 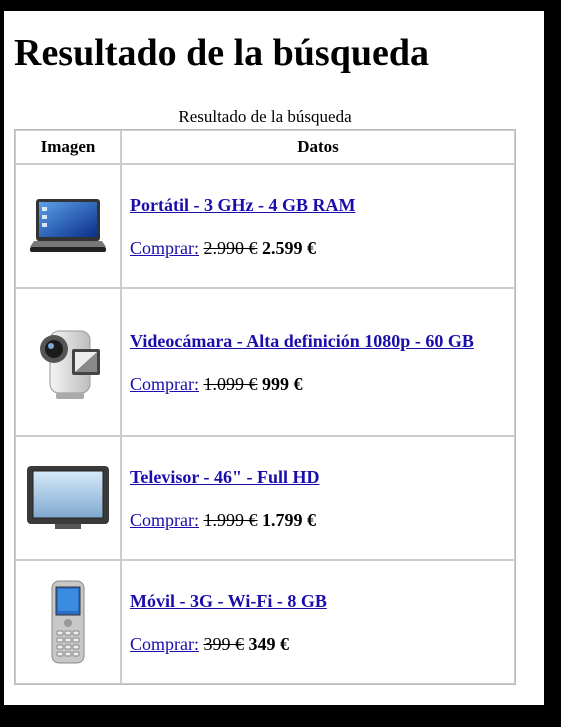 I want to click on new-price: 2.599 €, so click(x=289, y=247).